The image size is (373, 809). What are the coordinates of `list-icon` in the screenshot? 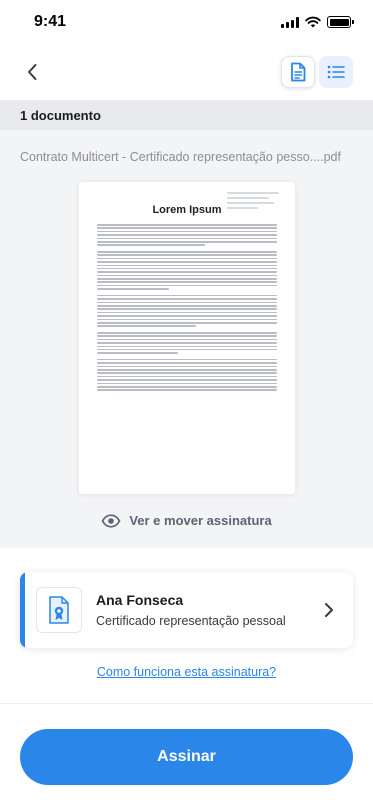 It's located at (336, 72).